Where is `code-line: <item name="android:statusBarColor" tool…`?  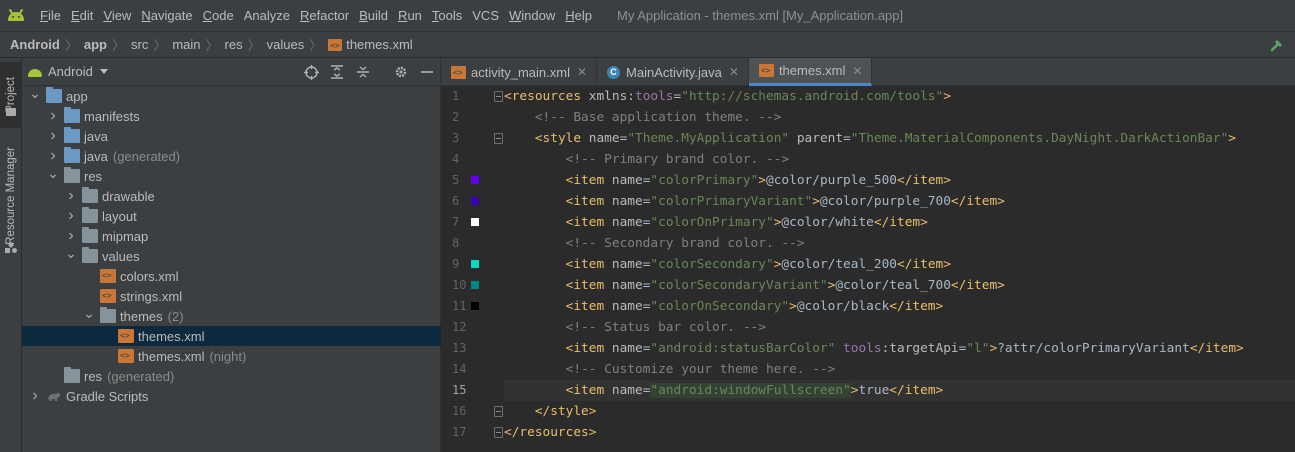 code-line: <item name="android:statusBarColor" tool… is located at coordinates (899, 348).